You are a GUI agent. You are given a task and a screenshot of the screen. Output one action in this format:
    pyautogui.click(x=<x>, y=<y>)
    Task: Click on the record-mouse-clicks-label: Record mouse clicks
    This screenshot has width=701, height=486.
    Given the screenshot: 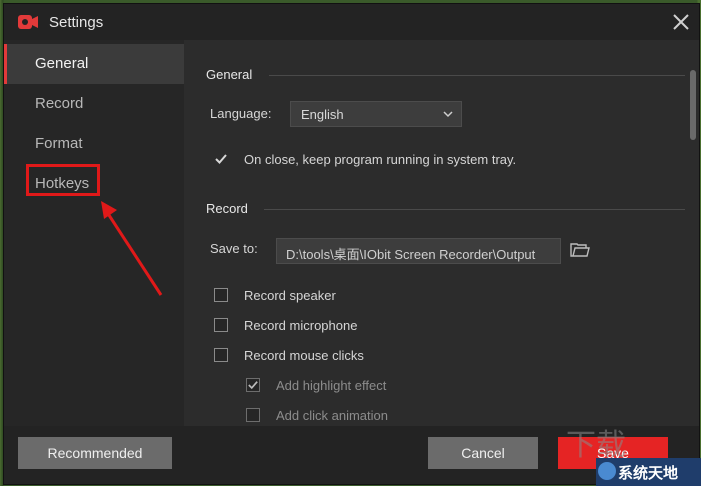 What is the action you would take?
    pyautogui.click(x=304, y=355)
    